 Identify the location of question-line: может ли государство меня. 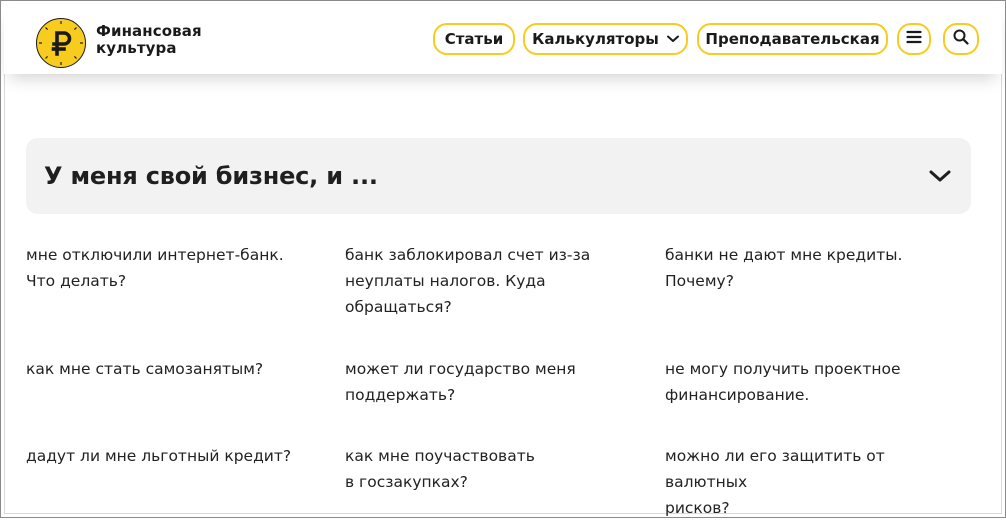
(460, 369).